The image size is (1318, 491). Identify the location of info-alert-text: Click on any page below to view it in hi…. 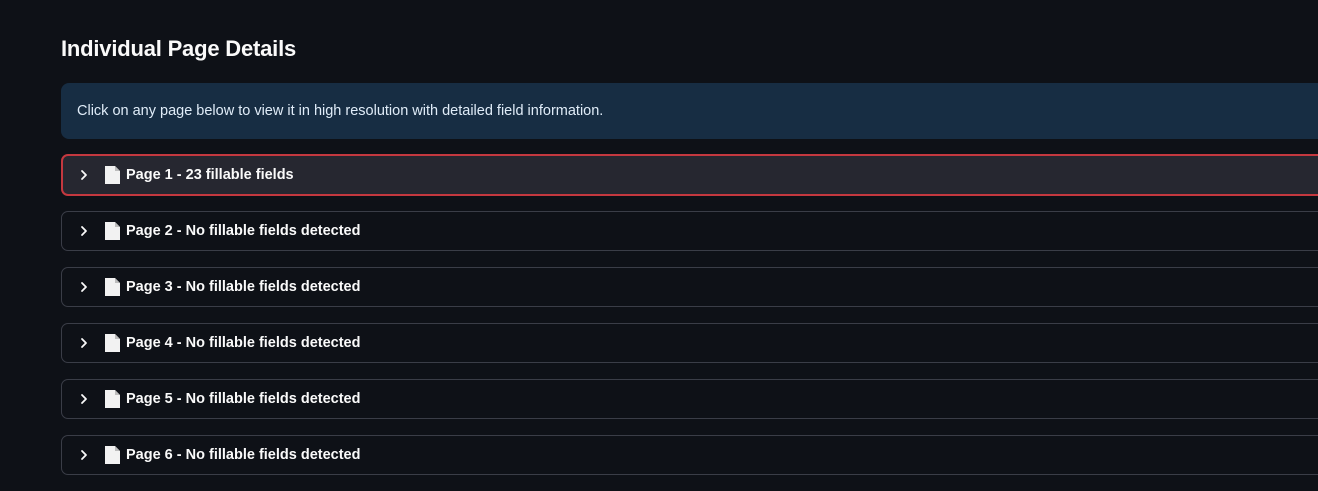
(340, 111).